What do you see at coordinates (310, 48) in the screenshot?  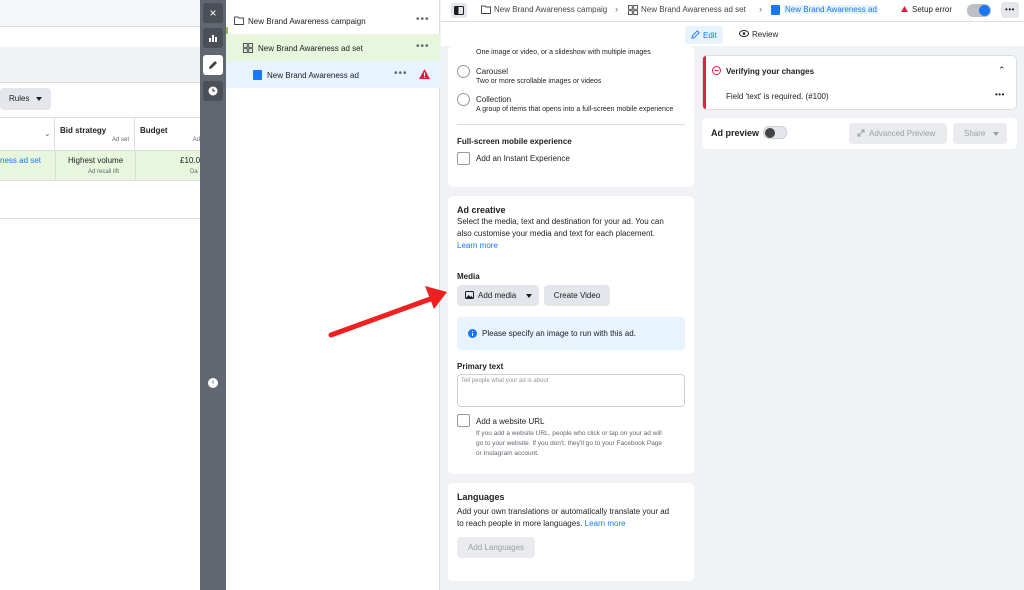 I see `tree-item-label: New Brand Awareness ad set` at bounding box center [310, 48].